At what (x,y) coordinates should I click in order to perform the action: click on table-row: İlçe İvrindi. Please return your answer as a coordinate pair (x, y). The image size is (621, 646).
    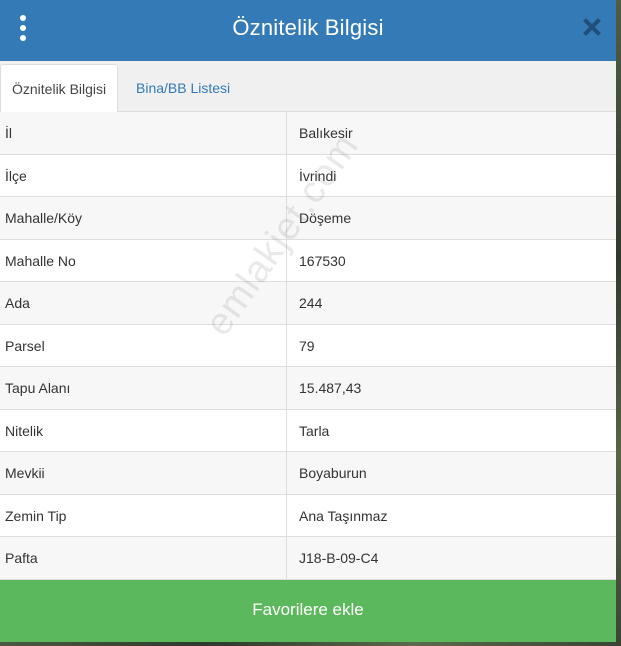
    Looking at the image, I should click on (308, 175).